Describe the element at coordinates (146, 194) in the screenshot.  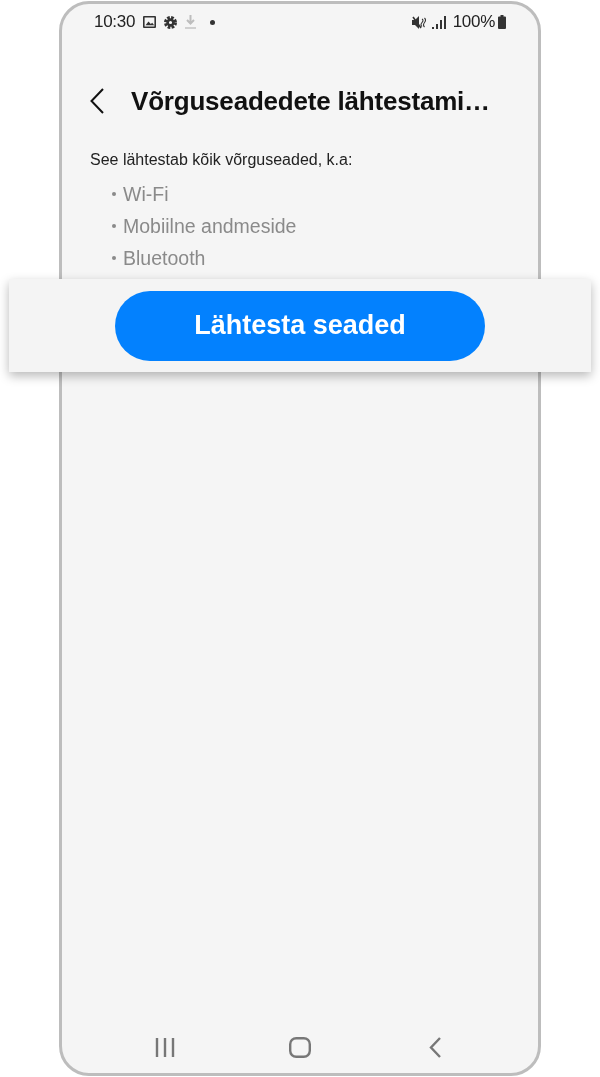
I see `list-item-text: Wi-Fi` at that location.